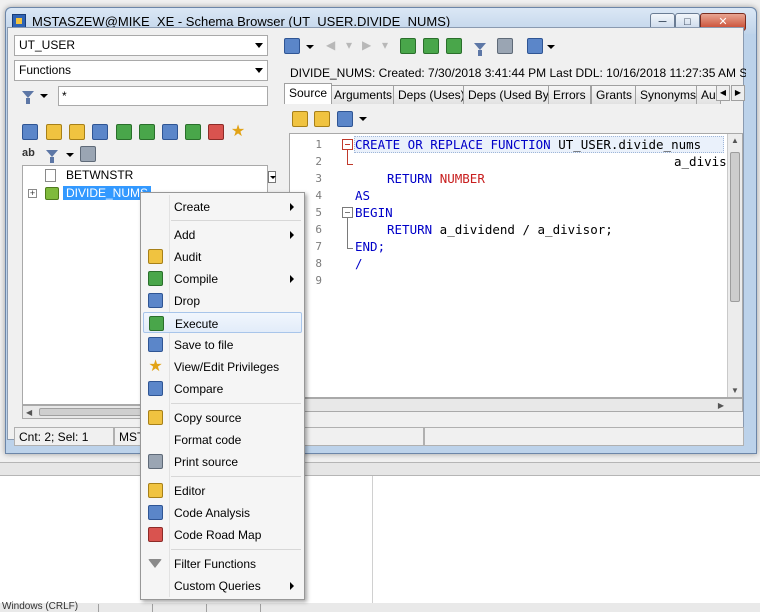 This screenshot has height=612, width=760. What do you see at coordinates (222, 344) in the screenshot?
I see `menu-item-save-to-file: Save to file` at bounding box center [222, 344].